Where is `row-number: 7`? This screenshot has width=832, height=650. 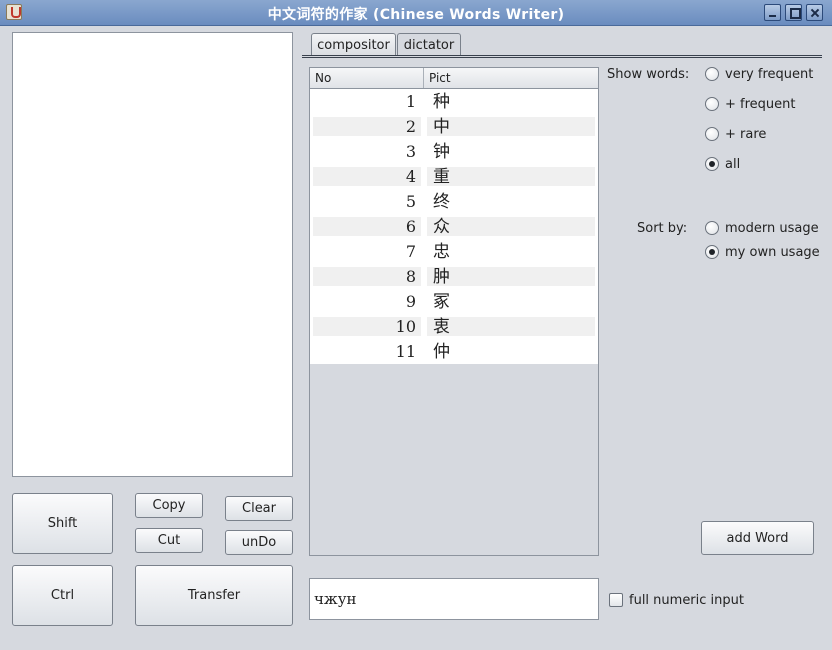 row-number: 7 is located at coordinates (410, 251).